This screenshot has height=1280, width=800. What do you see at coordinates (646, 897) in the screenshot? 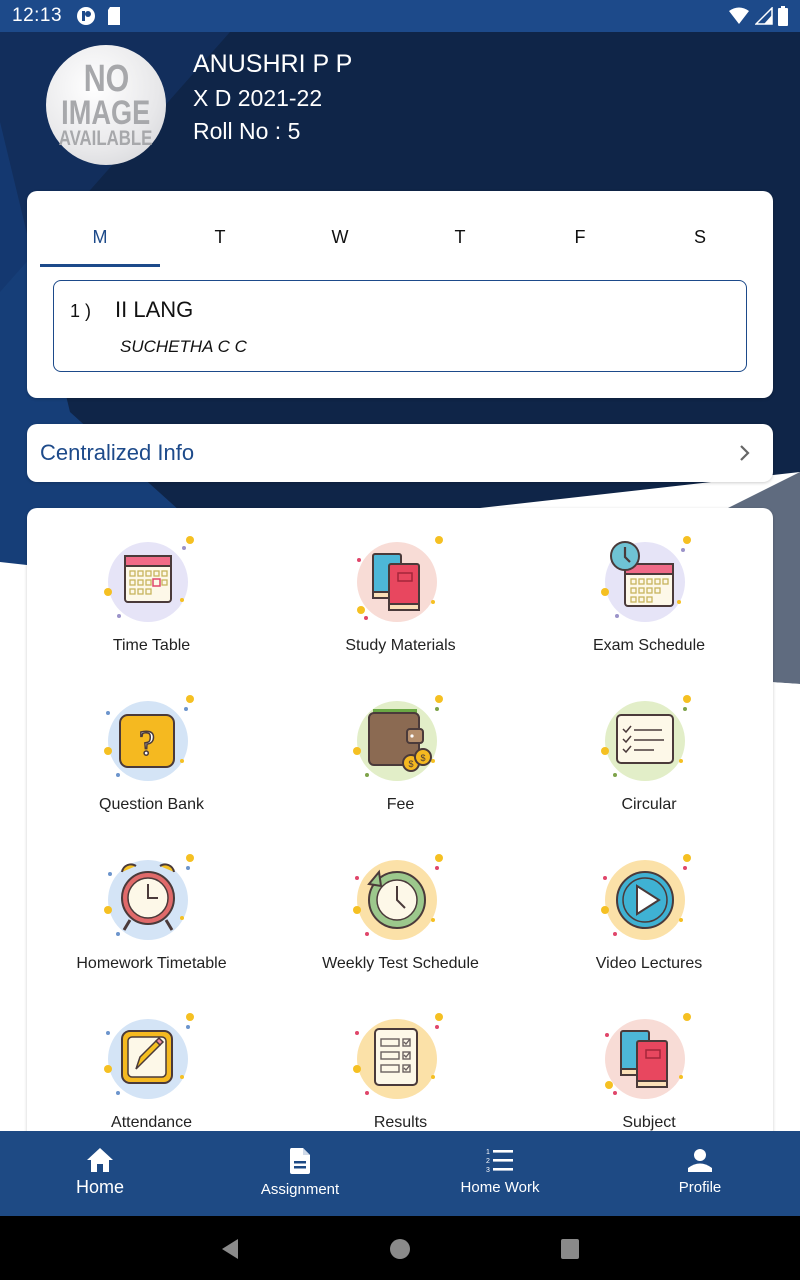
I see `play-icon` at bounding box center [646, 897].